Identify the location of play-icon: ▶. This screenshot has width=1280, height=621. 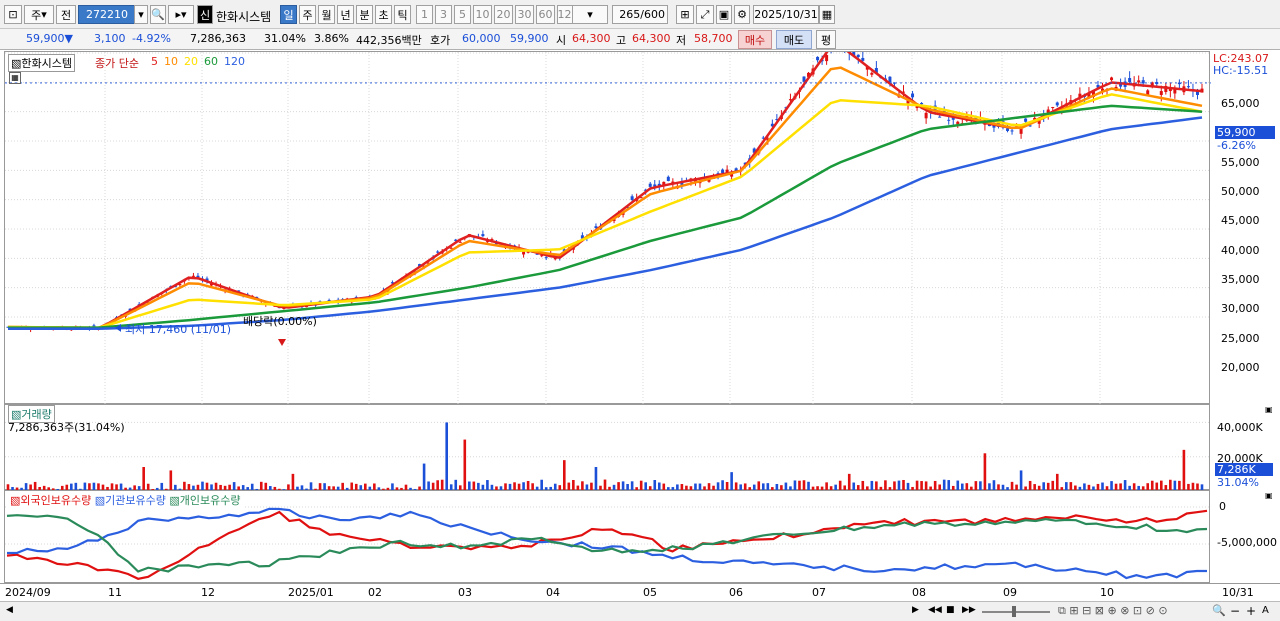
(915, 610).